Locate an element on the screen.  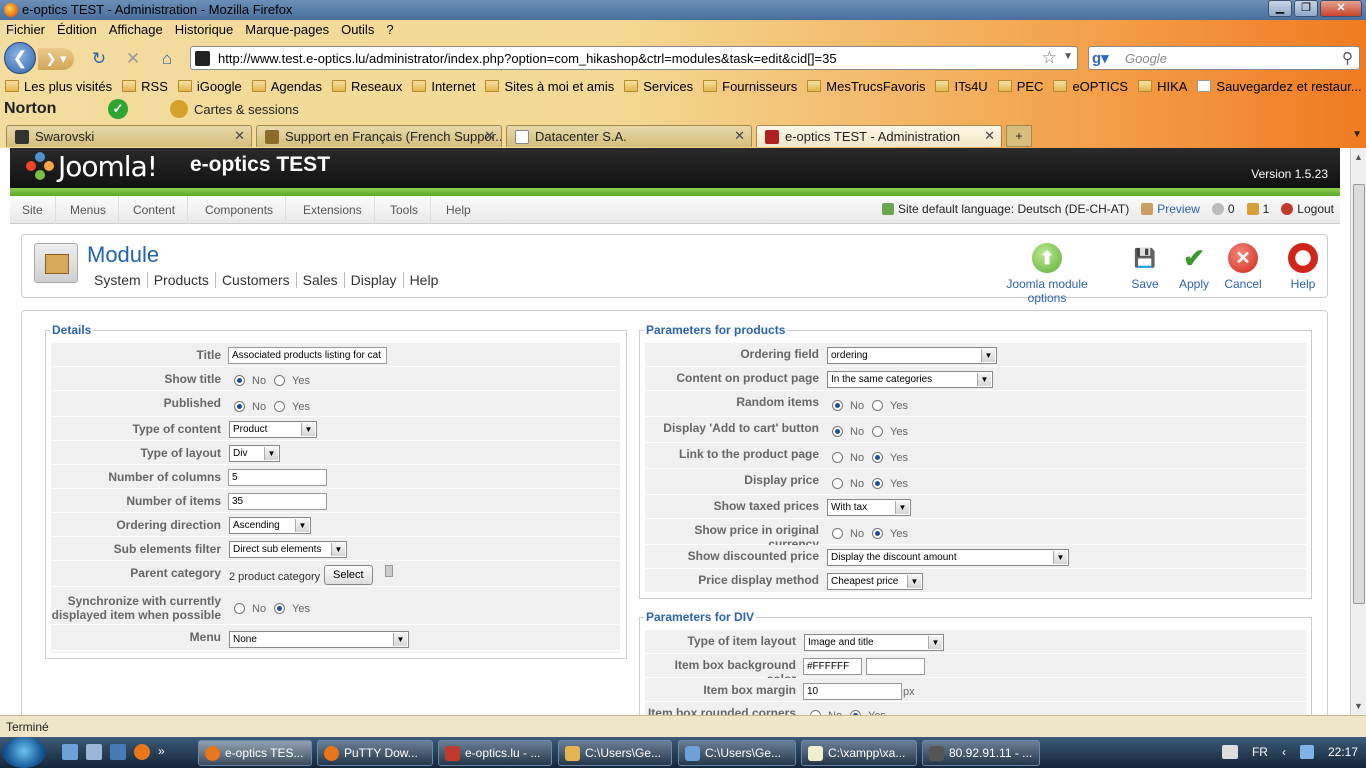
menu-outils: Outils is located at coordinates (357, 30).